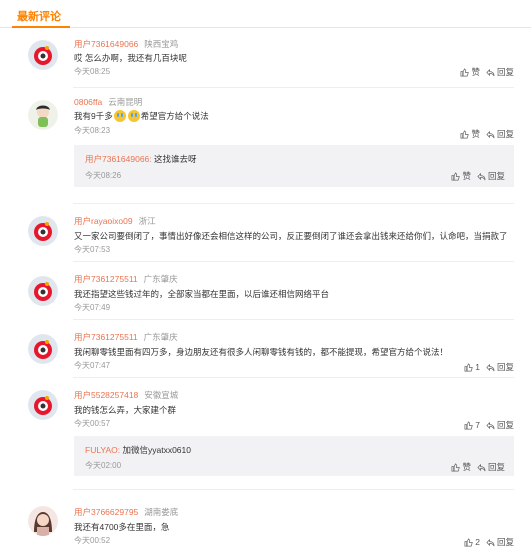 The height and width of the screenshot is (548, 531). What do you see at coordinates (130, 58) in the screenshot?
I see `comment-text: 哎 怎么办啊，我还有几百块呢` at bounding box center [130, 58].